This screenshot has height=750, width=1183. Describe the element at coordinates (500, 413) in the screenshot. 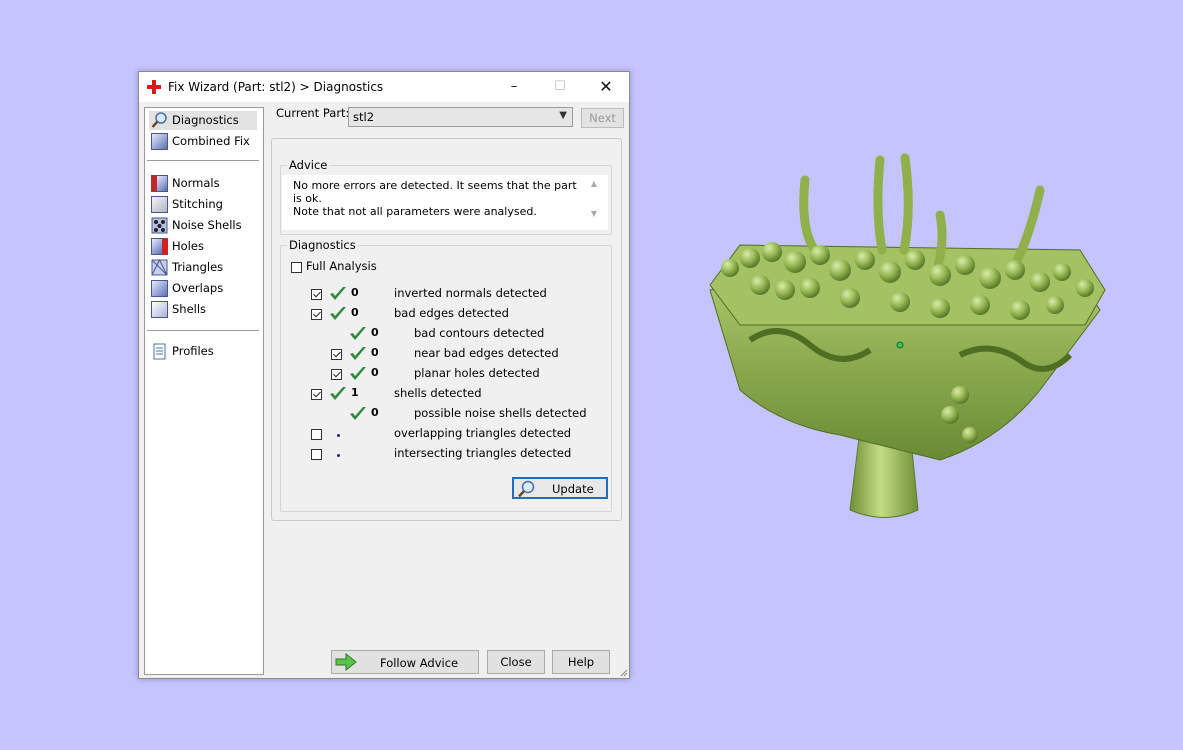

I see `diagnostic-label: possible noise shells detected` at that location.